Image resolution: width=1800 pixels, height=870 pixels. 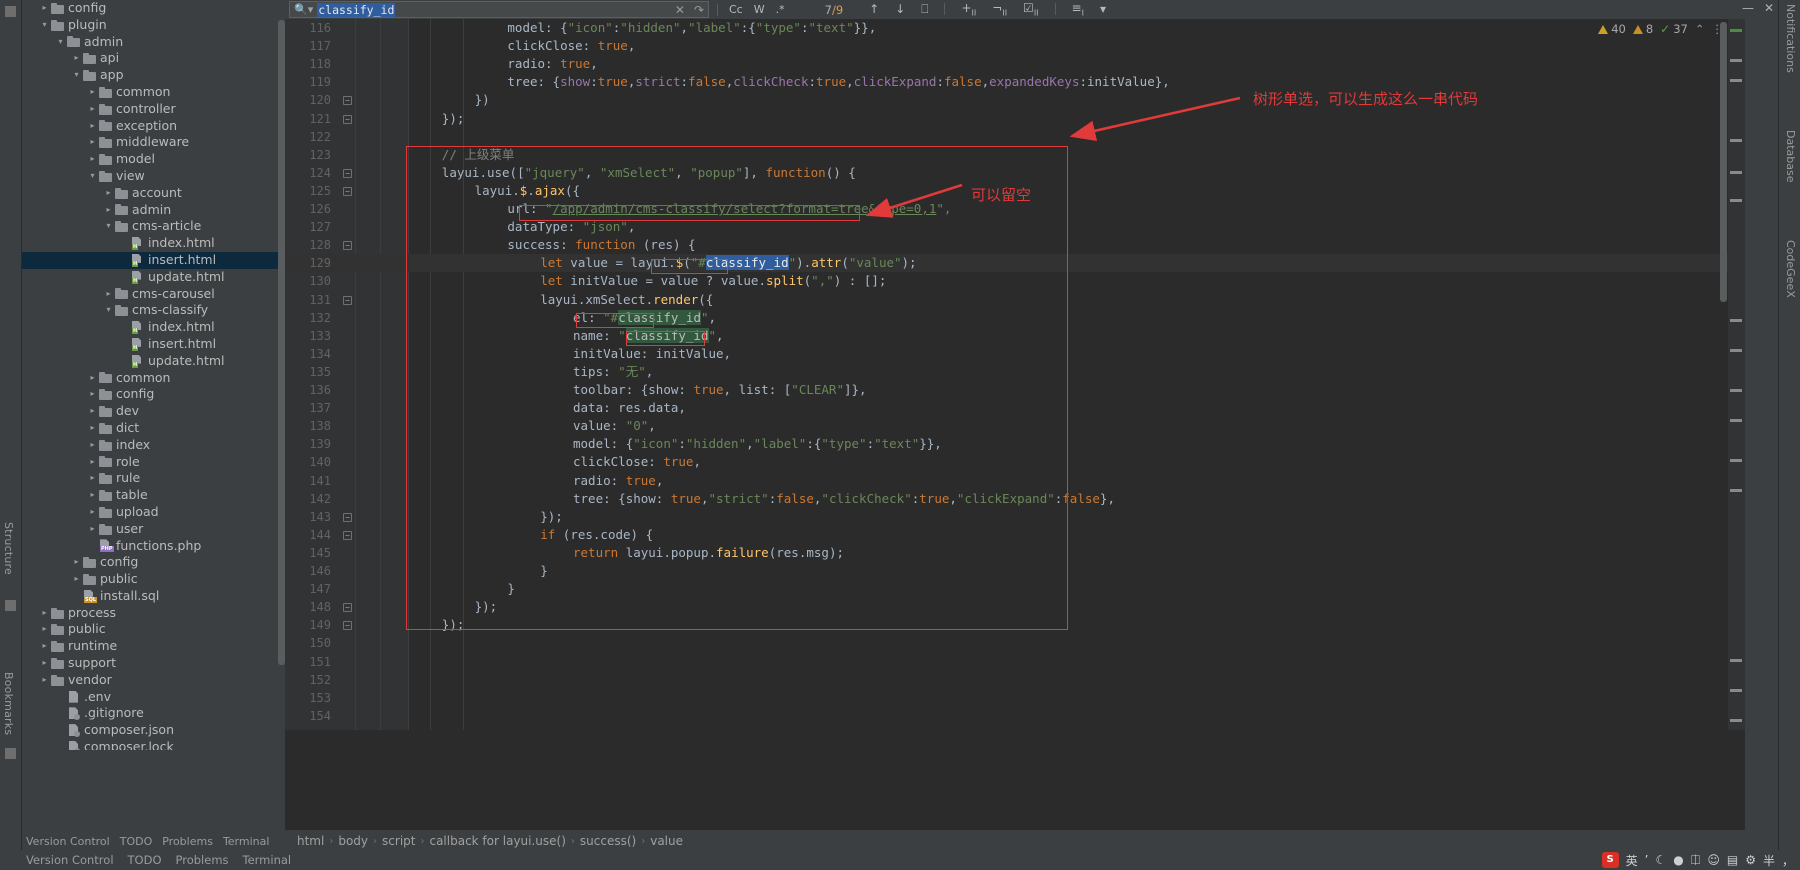 I want to click on tree-item-index: ▸ index, so click(x=153, y=445).